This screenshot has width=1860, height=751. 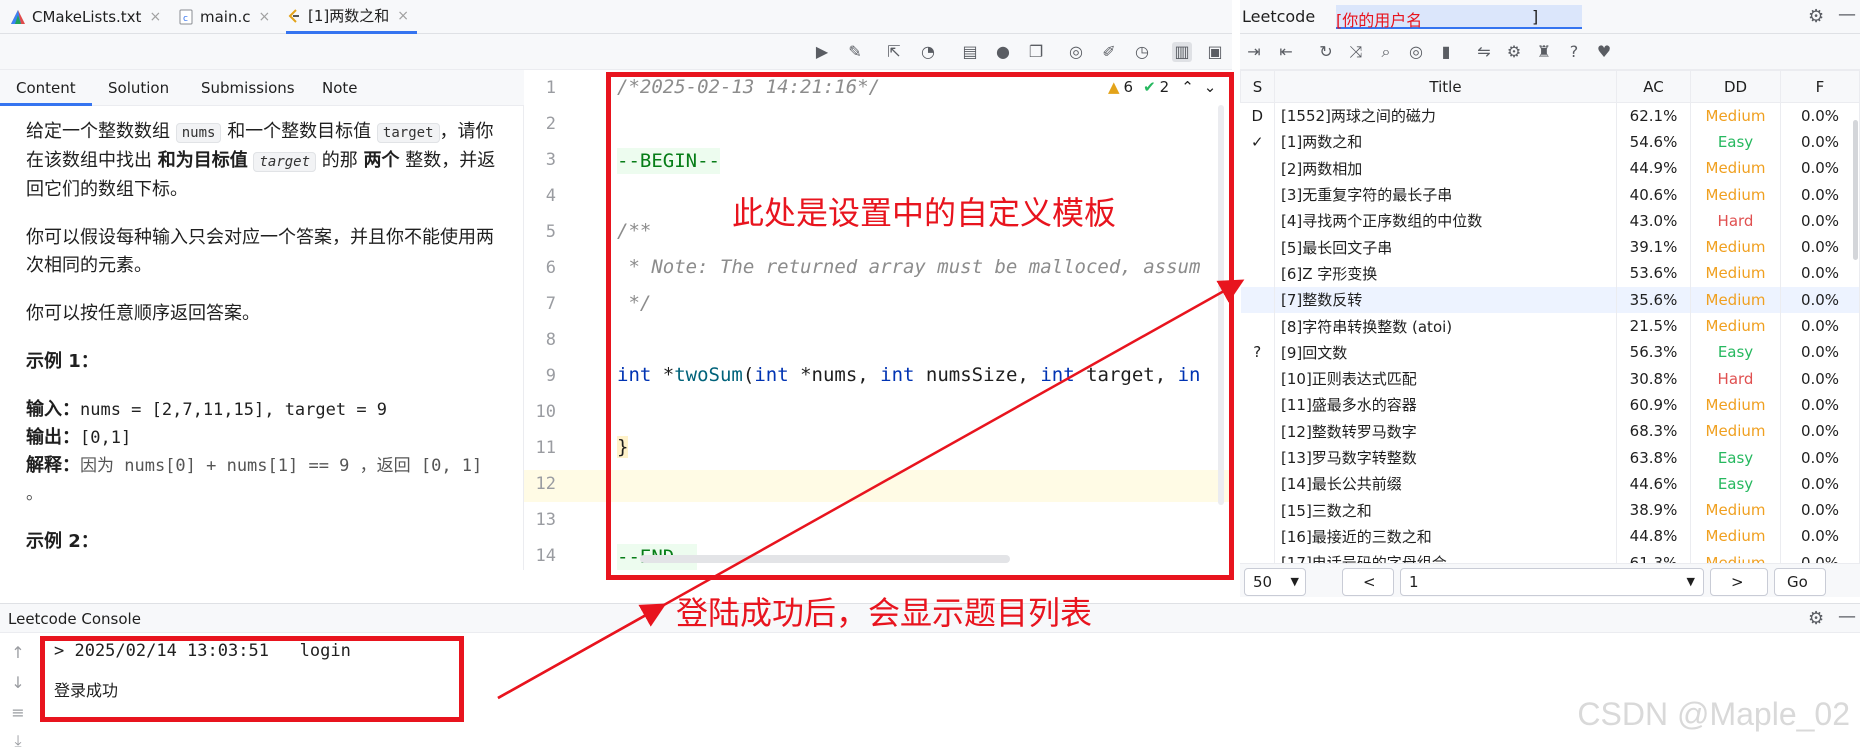 I want to click on watermark: CSDN @Maple_02, so click(x=1713, y=714).